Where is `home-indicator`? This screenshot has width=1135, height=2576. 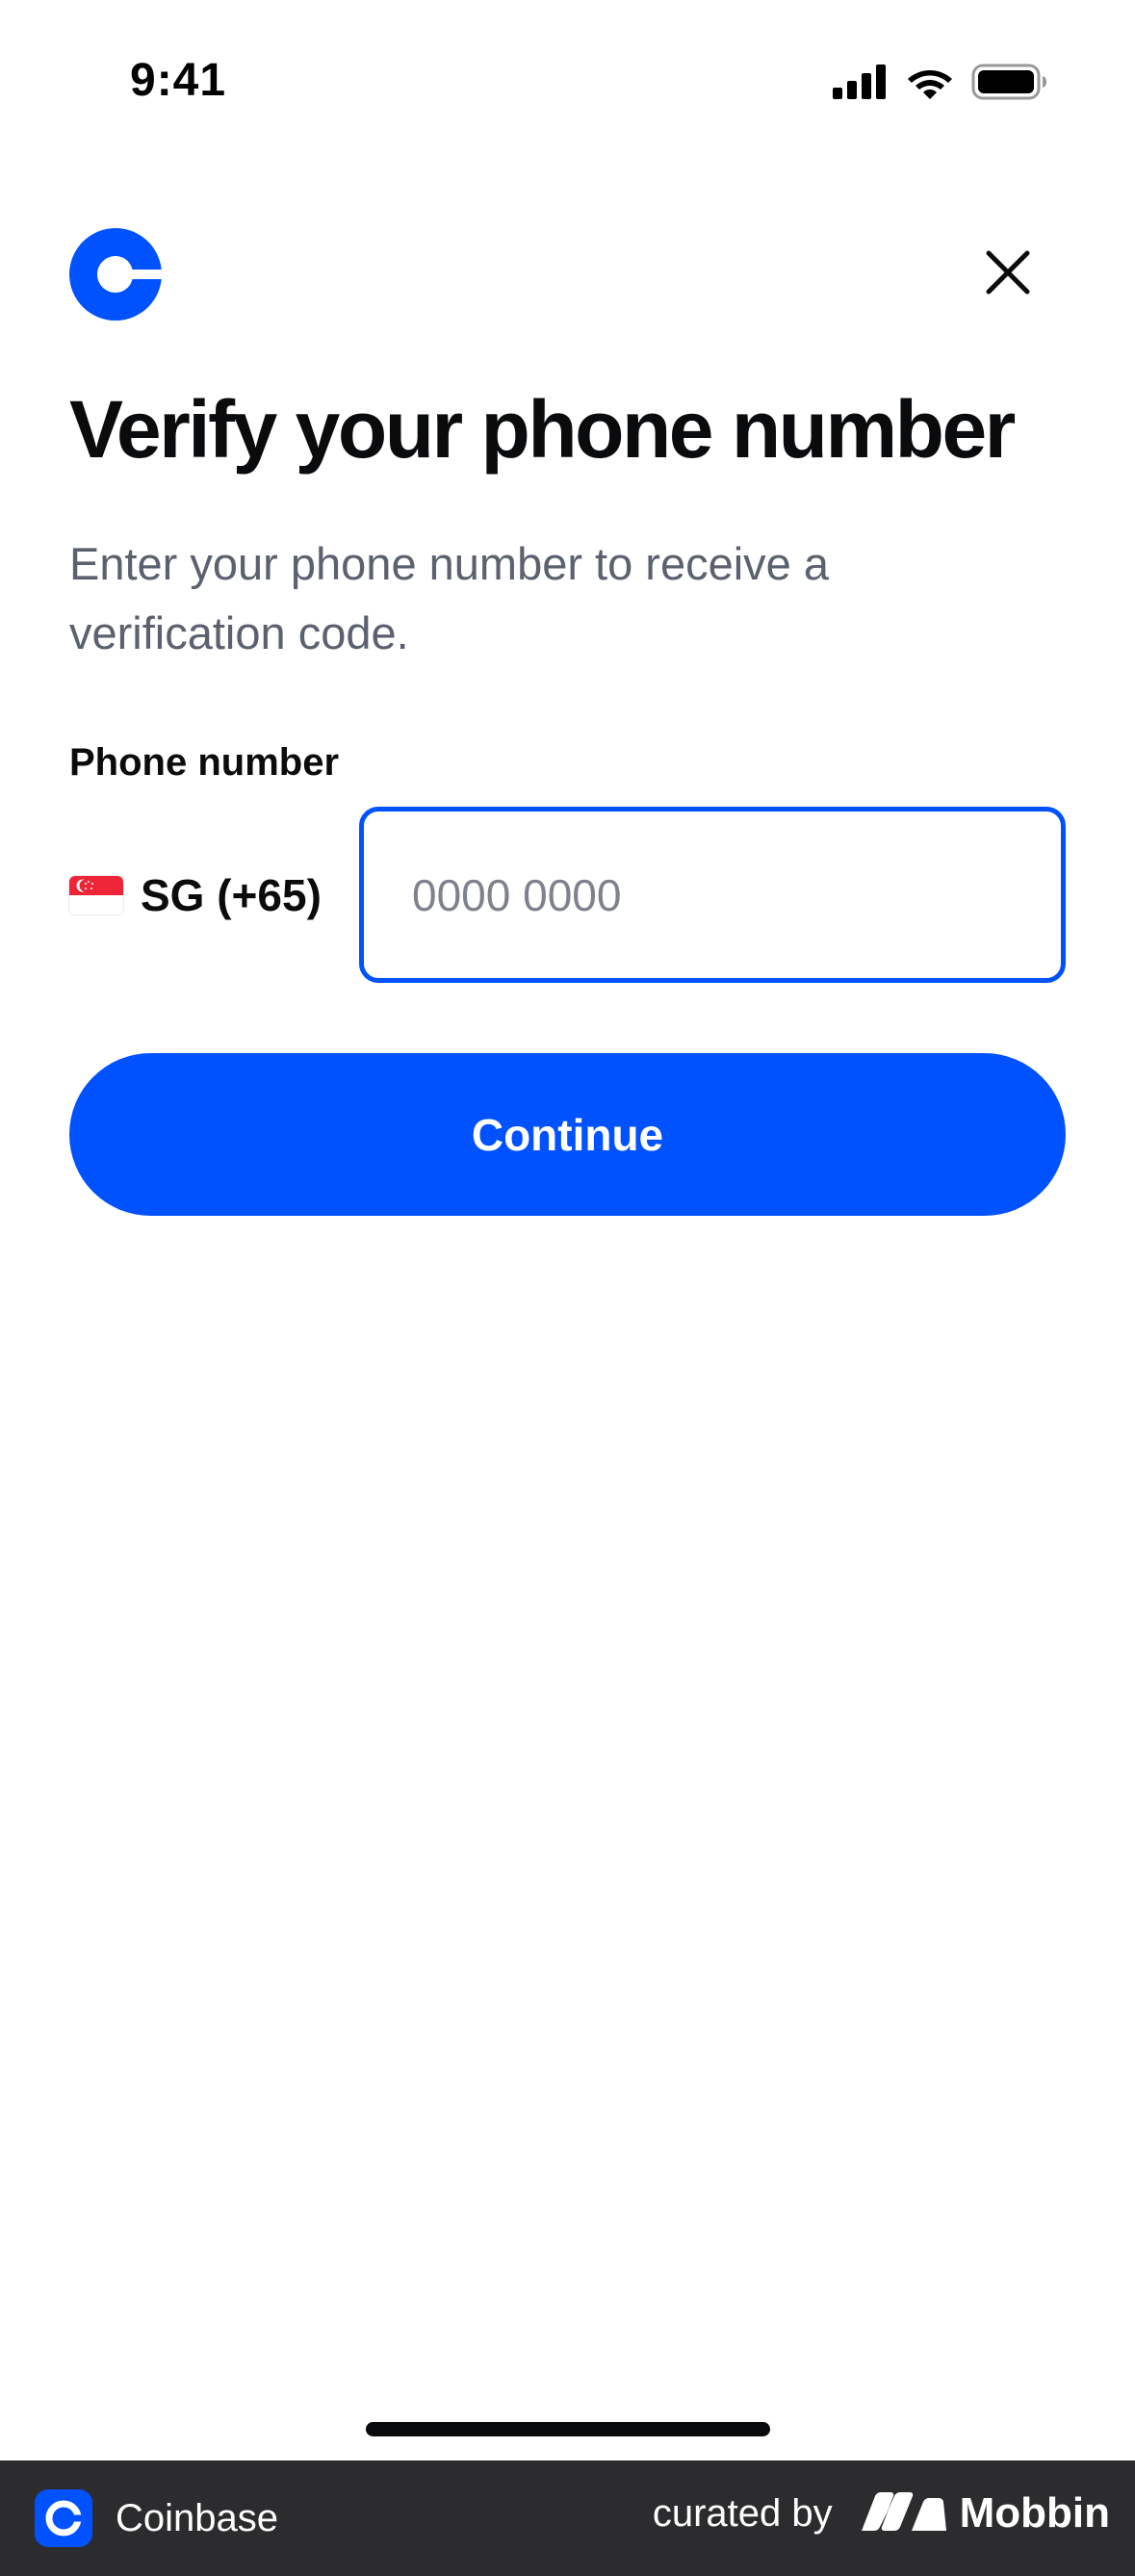 home-indicator is located at coordinates (568, 2429).